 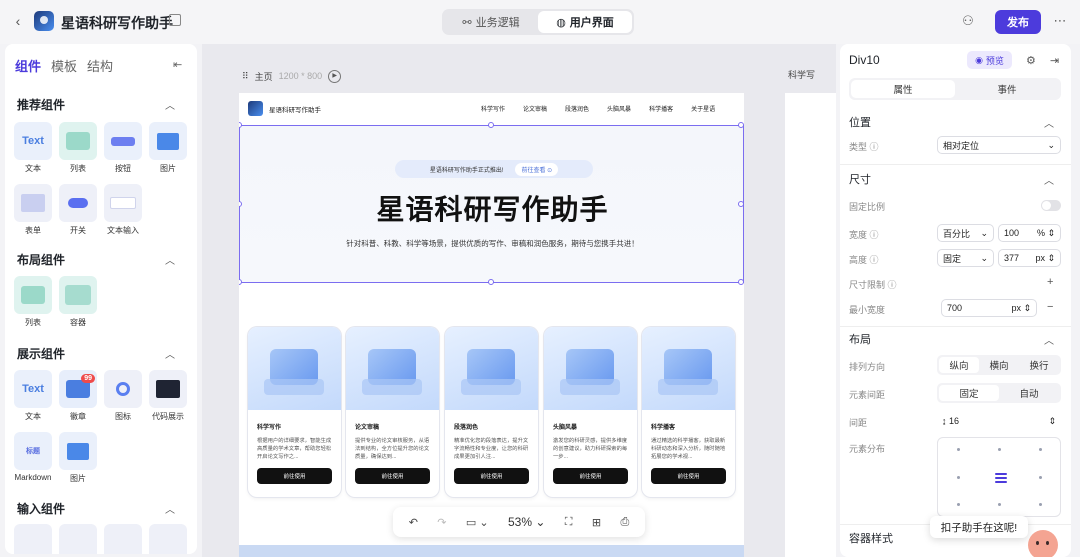 I want to click on tab-events: 事件, so click(x=1007, y=89).